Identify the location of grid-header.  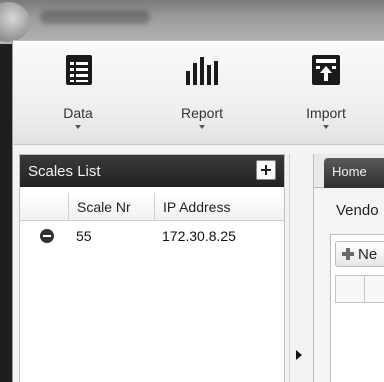
(359, 289).